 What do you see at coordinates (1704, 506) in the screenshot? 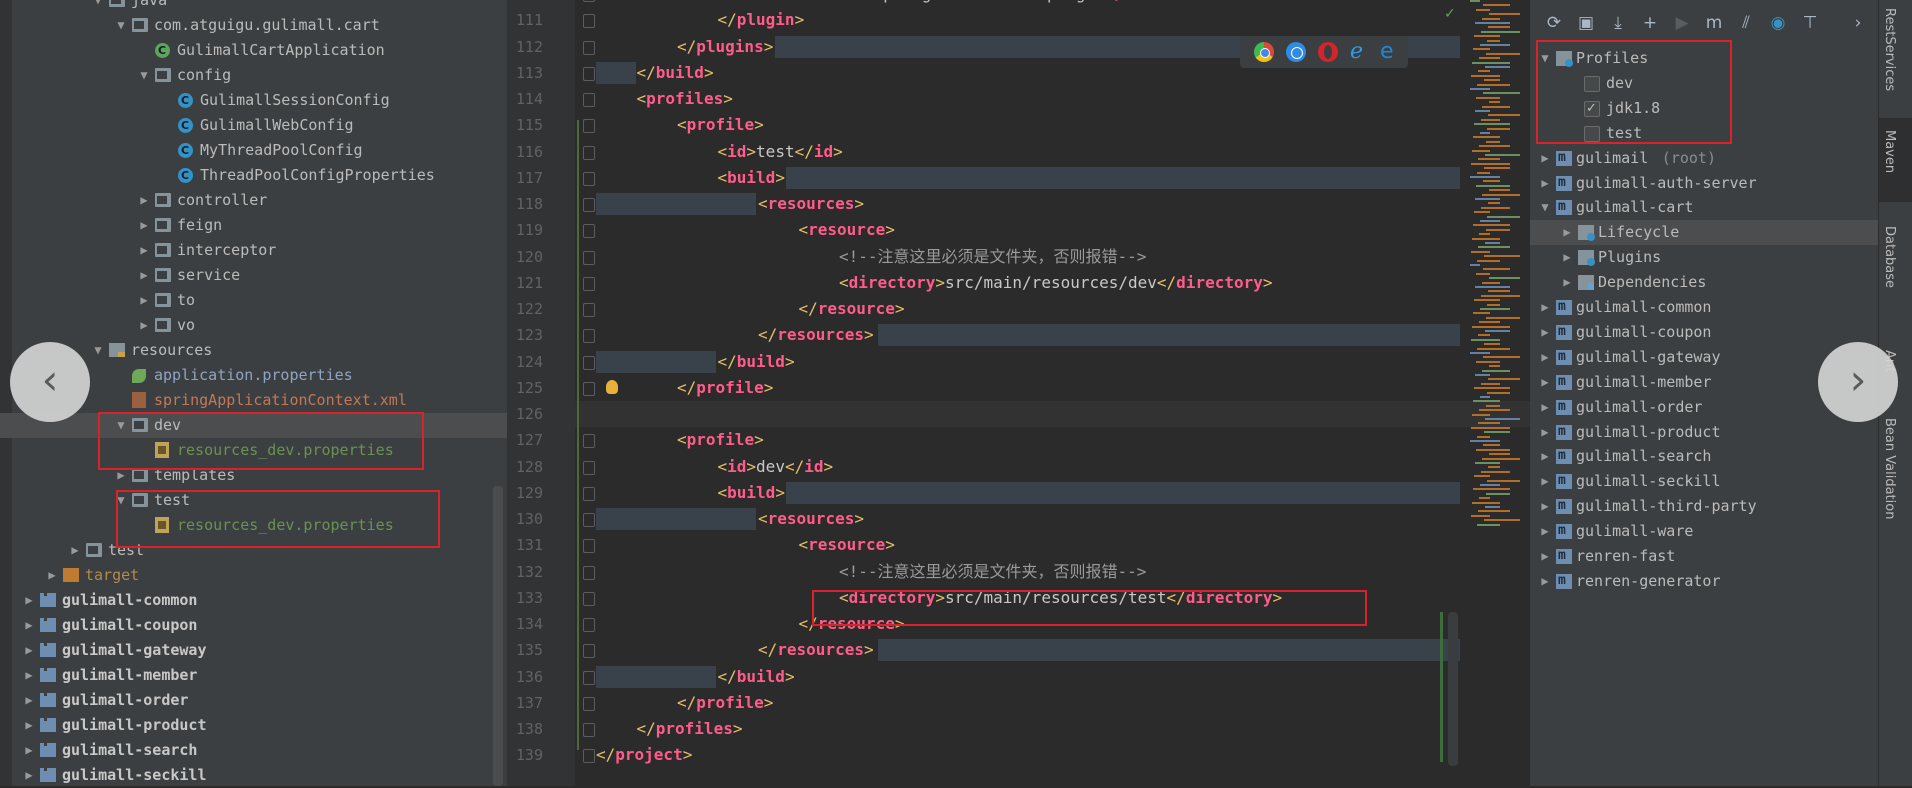
I see `maven-tree-item: ▶ gulimall-third-party` at bounding box center [1704, 506].